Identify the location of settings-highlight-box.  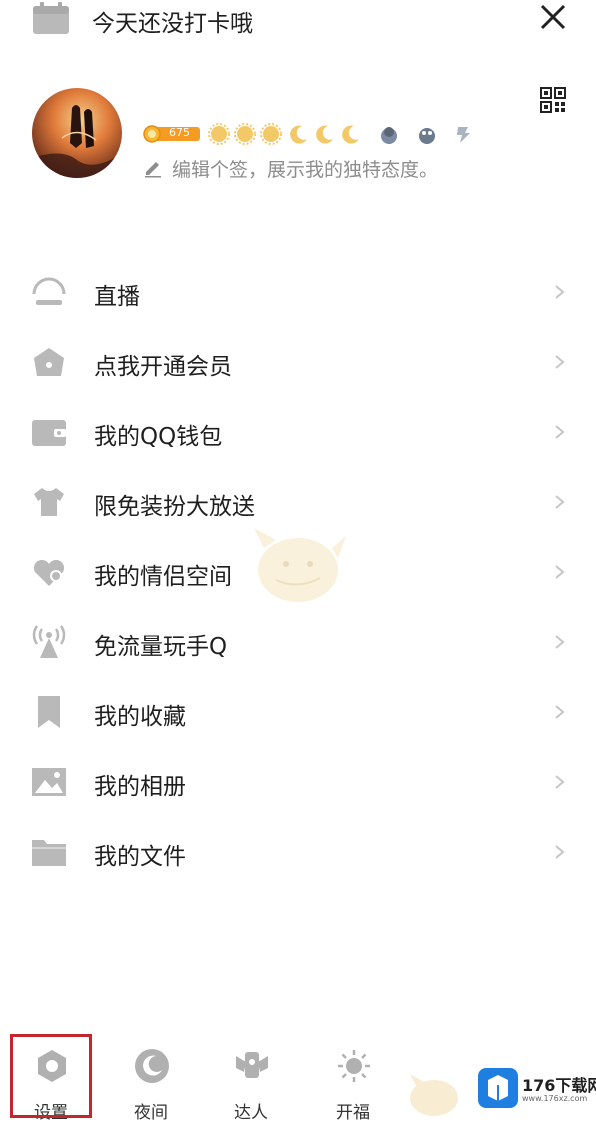
(51, 1076).